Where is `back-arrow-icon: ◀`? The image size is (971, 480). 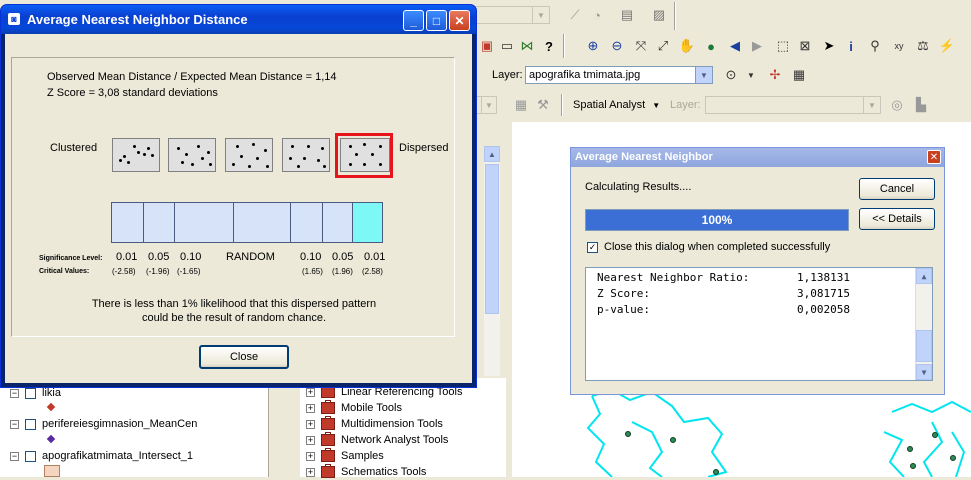
back-arrow-icon: ◀ is located at coordinates (735, 46).